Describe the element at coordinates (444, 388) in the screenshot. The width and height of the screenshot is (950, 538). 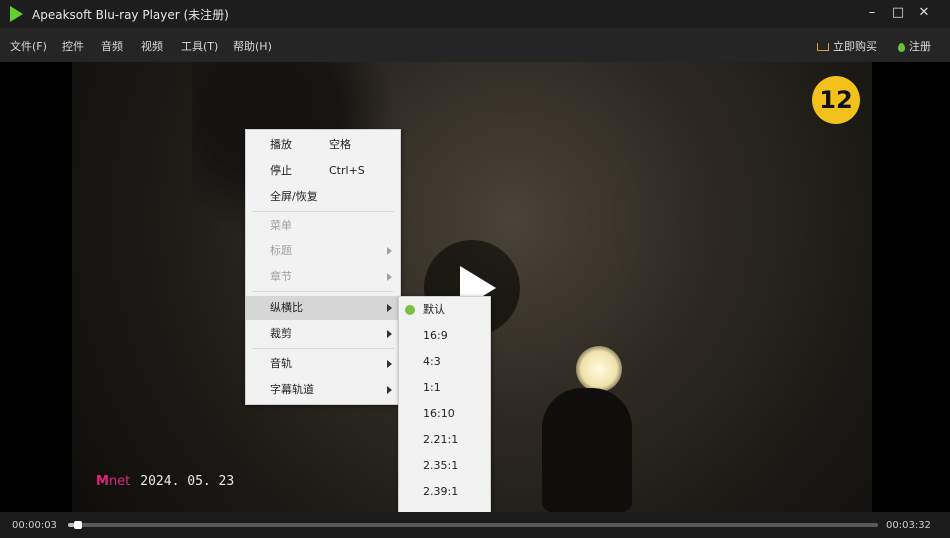
I see `aspect-option-1-1: 1:1` at that location.